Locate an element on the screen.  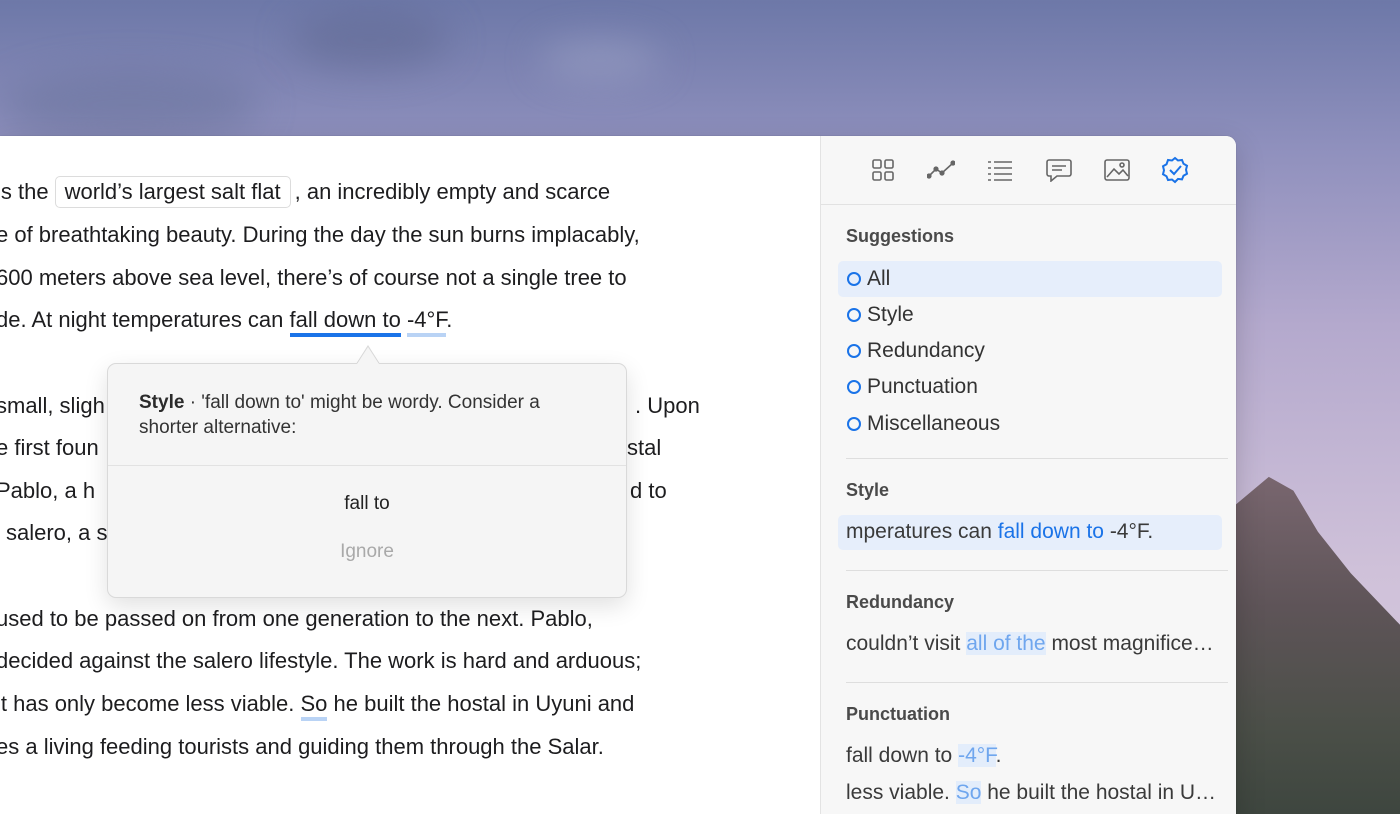
outline-icon is located at coordinates (1000, 170).